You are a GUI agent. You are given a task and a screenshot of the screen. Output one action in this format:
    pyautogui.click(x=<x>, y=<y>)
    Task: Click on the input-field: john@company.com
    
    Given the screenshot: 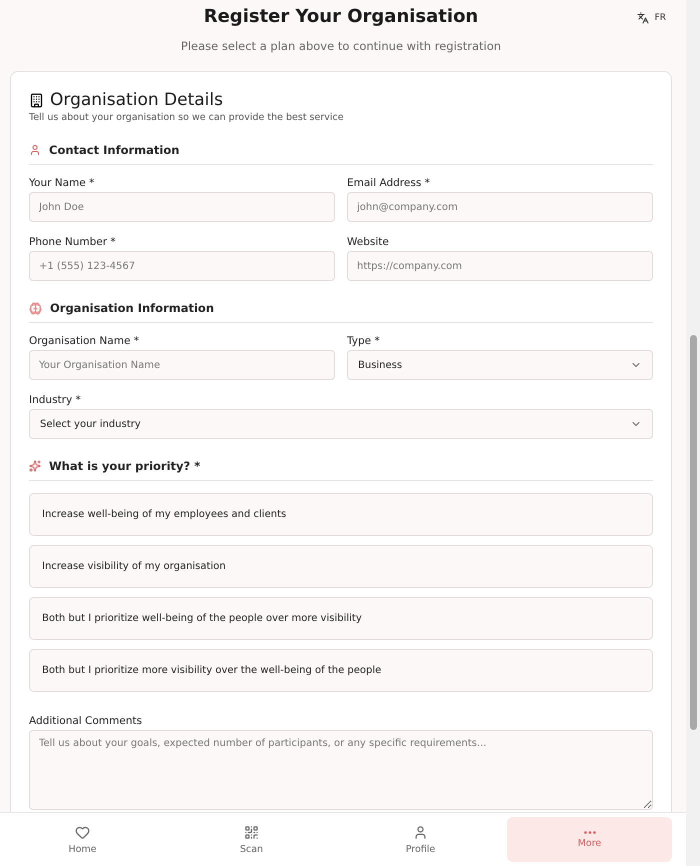 What is the action you would take?
    pyautogui.click(x=500, y=207)
    